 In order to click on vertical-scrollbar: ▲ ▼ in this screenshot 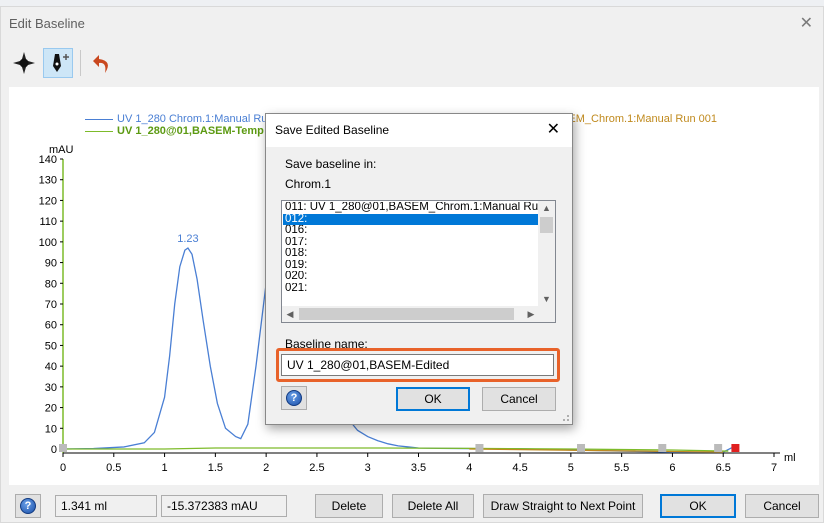, I will do `click(546, 254)`.